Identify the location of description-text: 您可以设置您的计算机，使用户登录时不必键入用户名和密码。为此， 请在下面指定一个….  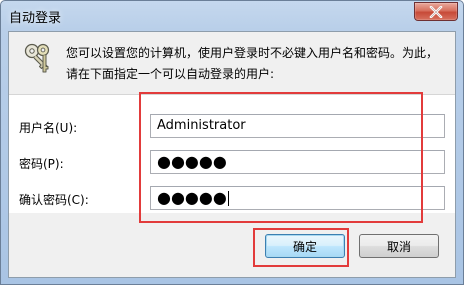
(258, 64).